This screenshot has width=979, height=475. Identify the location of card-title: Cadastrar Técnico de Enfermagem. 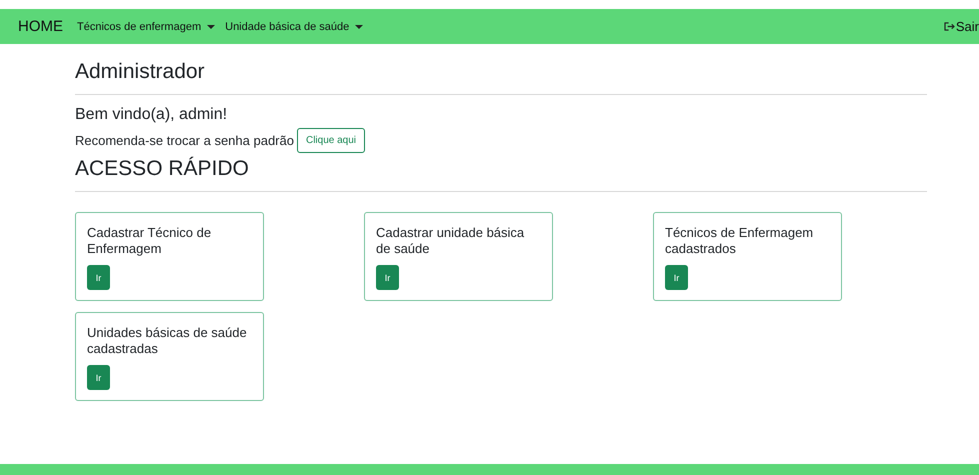
(149, 241).